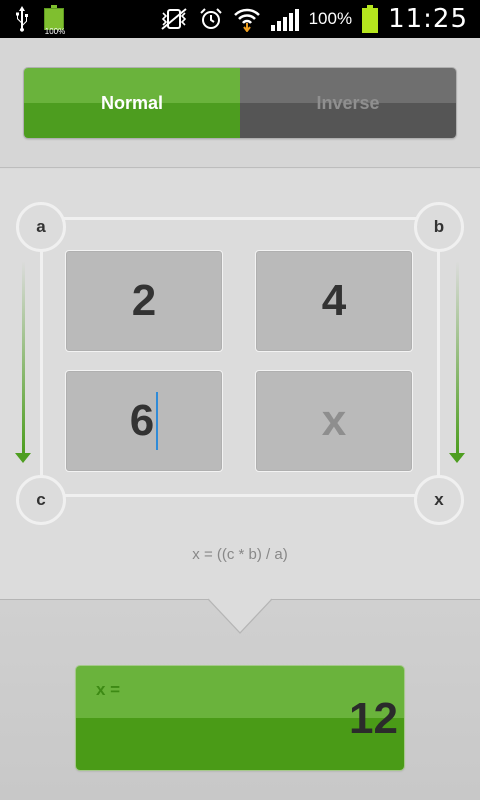 Image resolution: width=480 pixels, height=800 pixels. I want to click on input-b: 4, so click(334, 301).